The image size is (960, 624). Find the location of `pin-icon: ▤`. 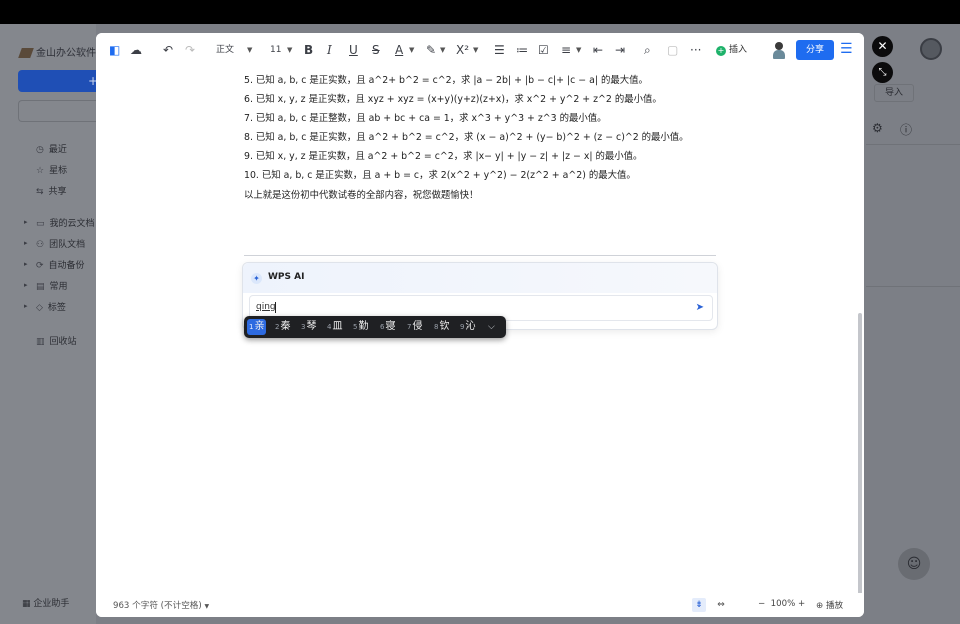

pin-icon: ▤ is located at coordinates (40, 287).